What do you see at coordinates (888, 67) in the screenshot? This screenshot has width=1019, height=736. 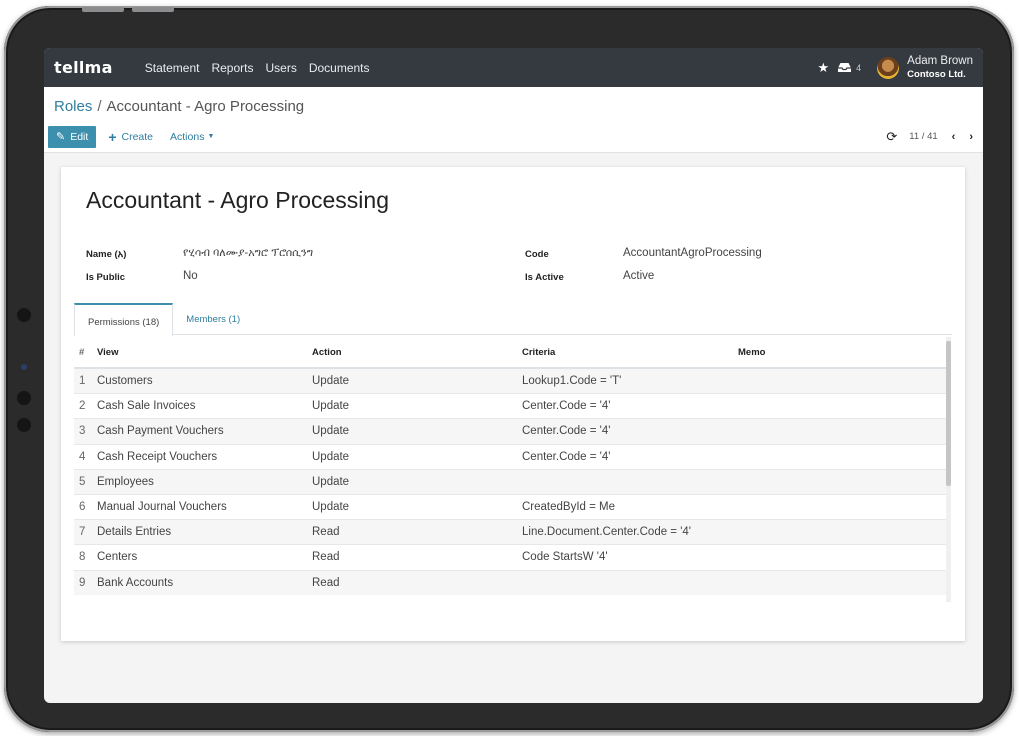 I see `avatar` at bounding box center [888, 67].